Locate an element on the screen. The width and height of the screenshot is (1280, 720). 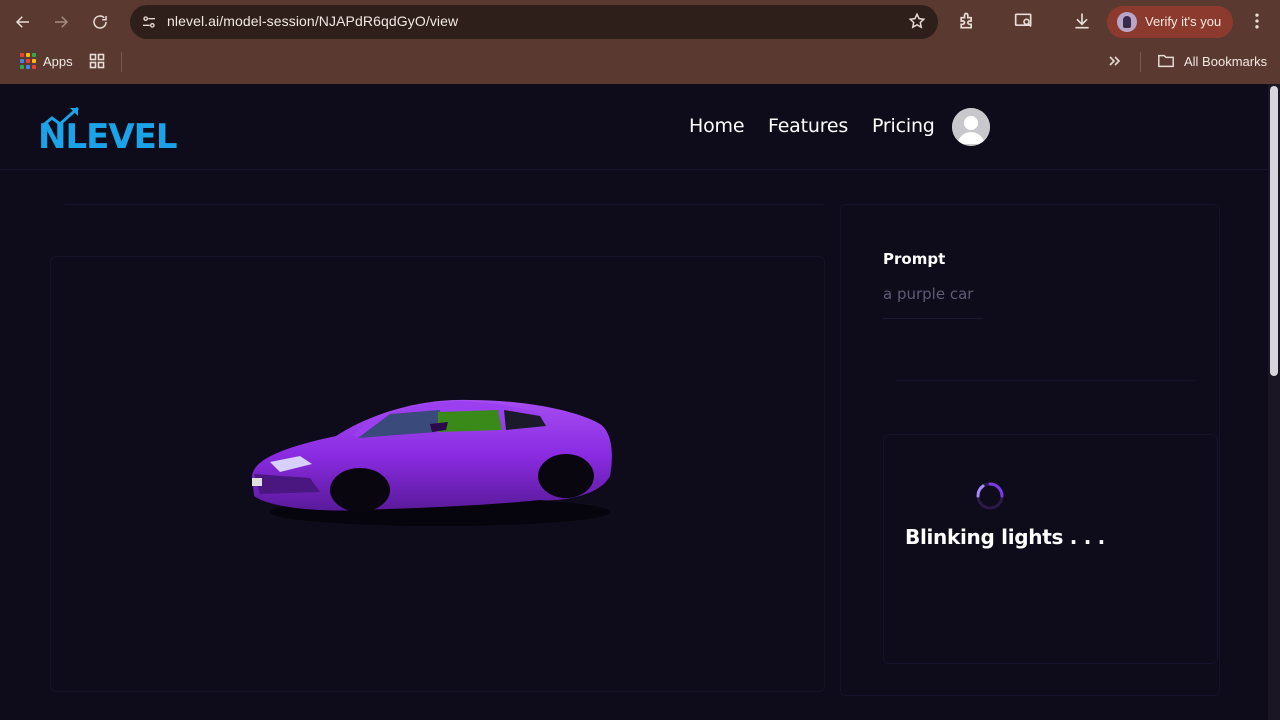
download-icon is located at coordinates (1082, 21).